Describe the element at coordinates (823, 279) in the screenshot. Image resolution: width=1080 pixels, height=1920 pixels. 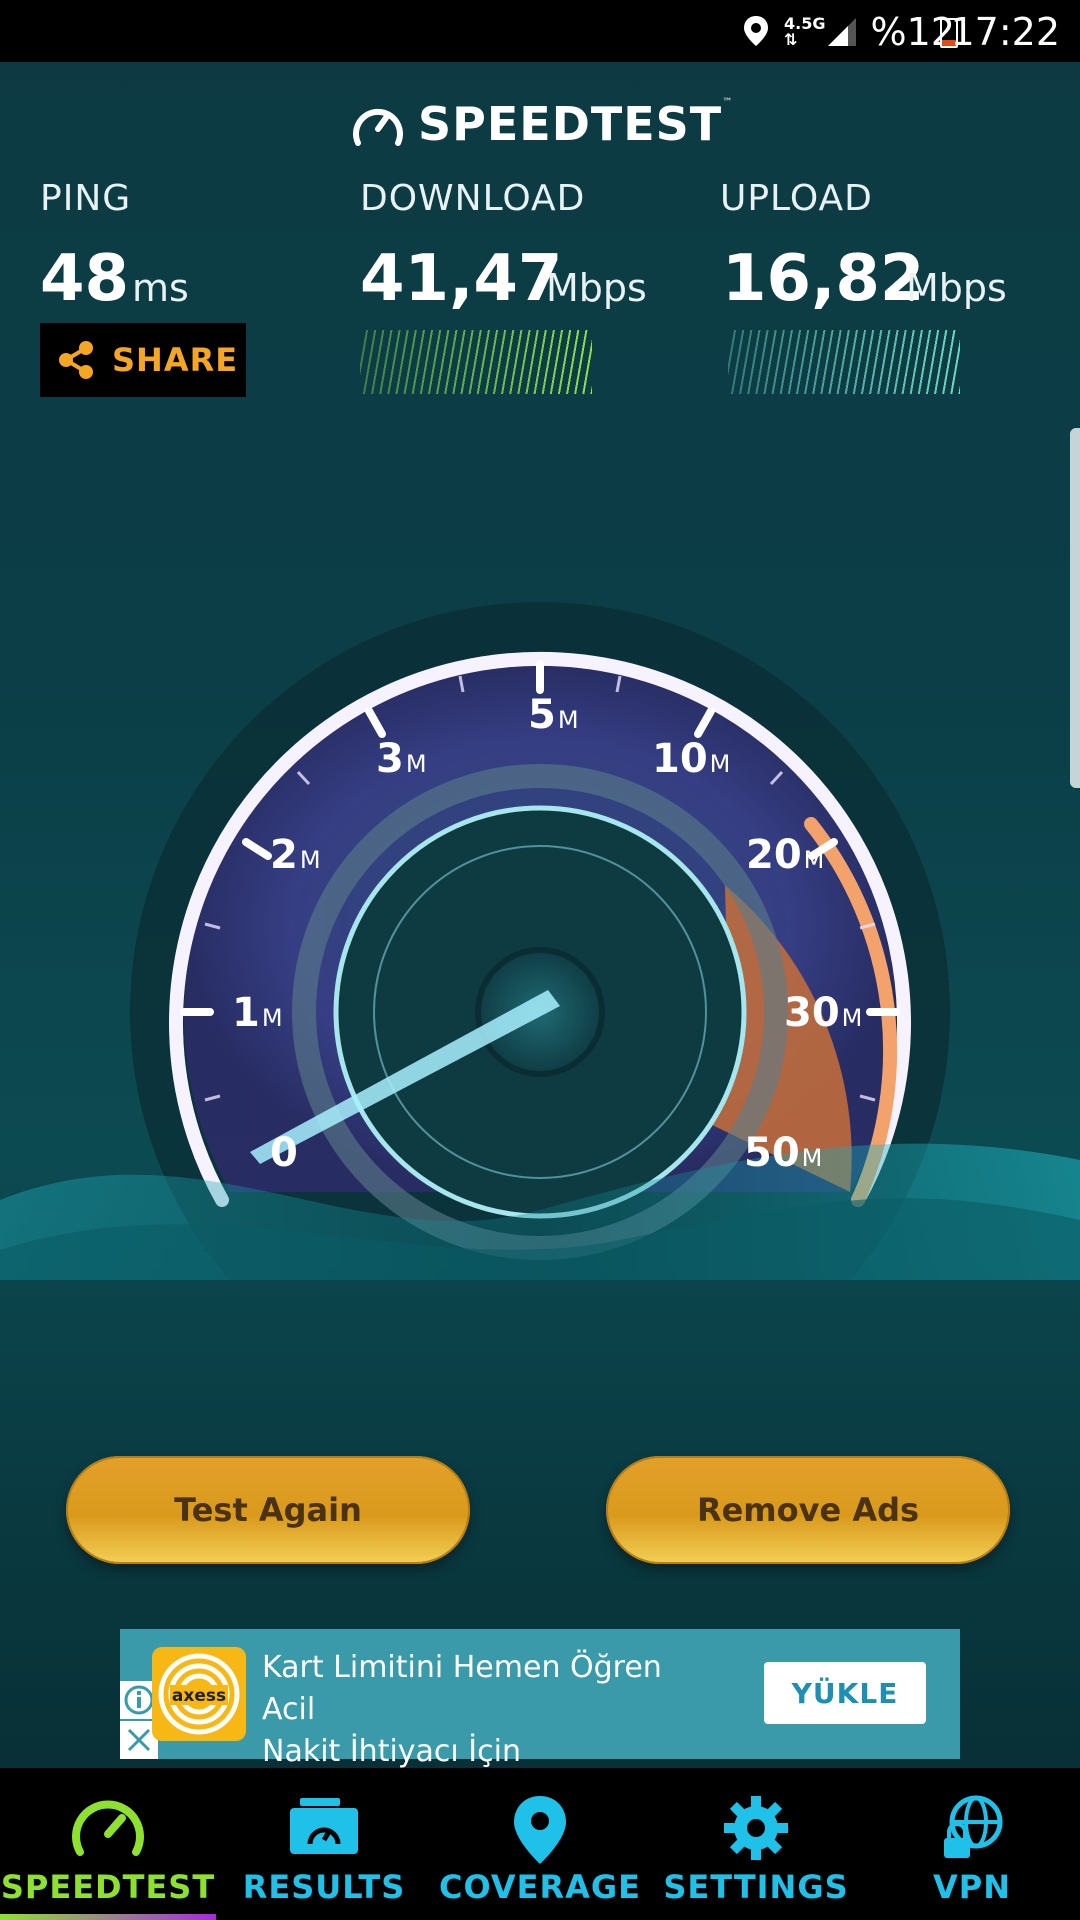
I see `upload-value: 16,82` at that location.